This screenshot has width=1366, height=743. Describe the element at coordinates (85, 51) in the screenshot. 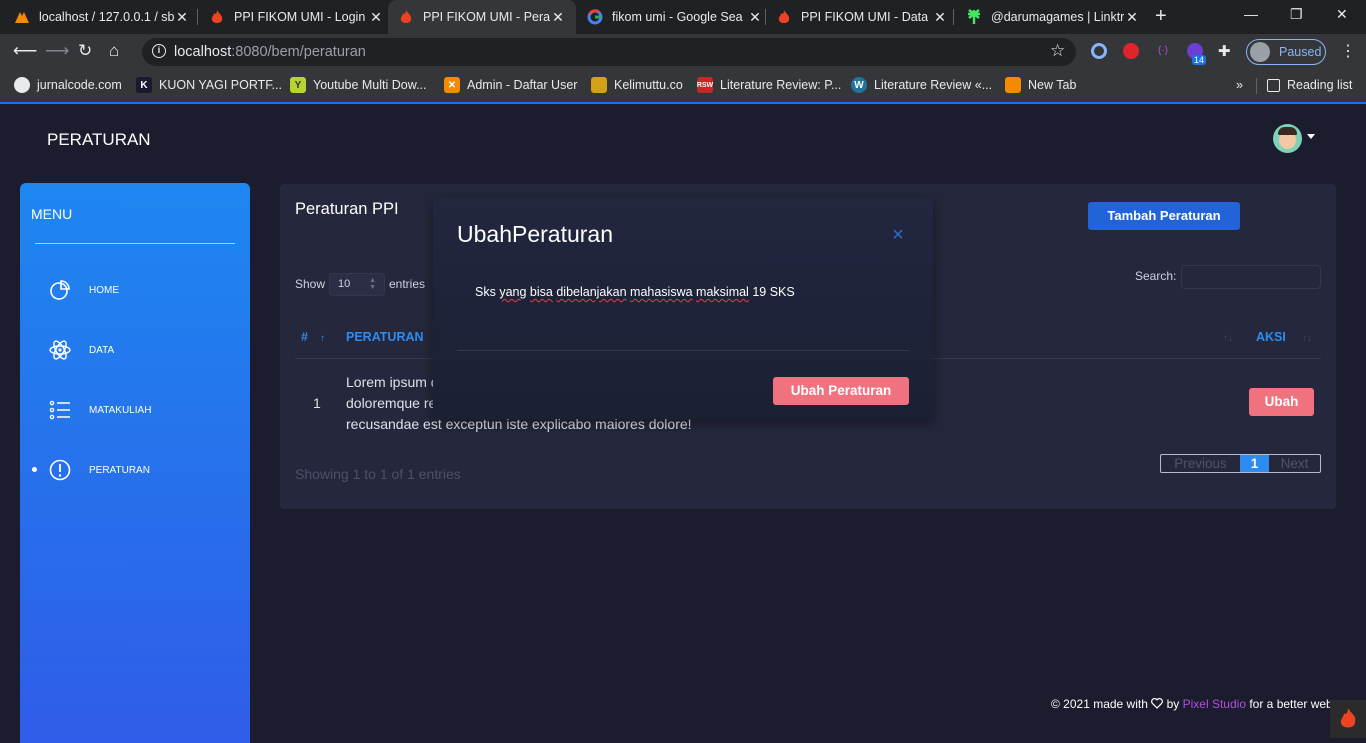

I see `reload-icon: ↻` at that location.